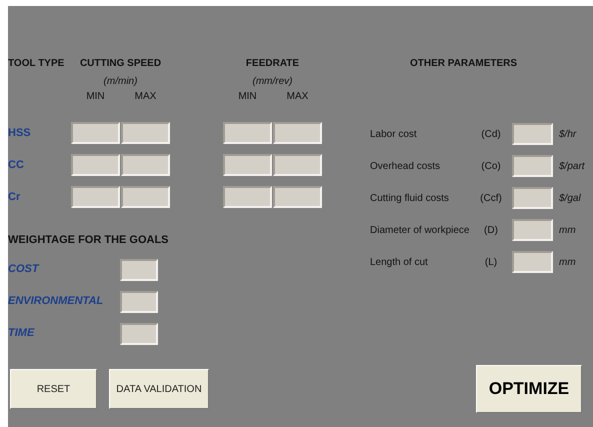  I want to click on goal-label: COST, so click(24, 270).